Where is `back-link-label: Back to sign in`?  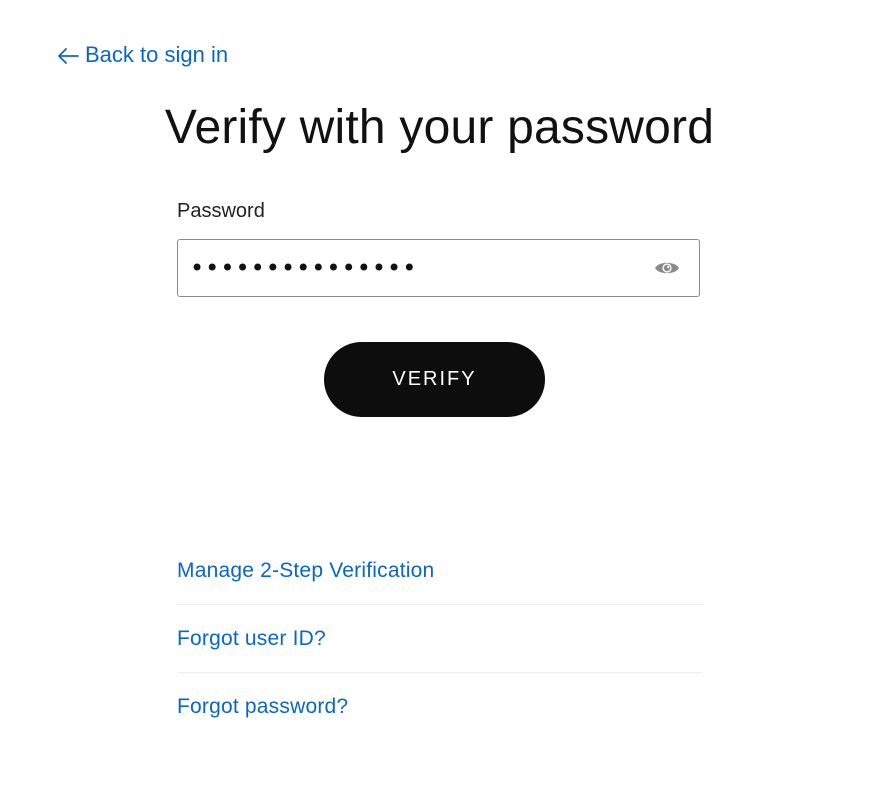
back-link-label: Back to sign in is located at coordinates (157, 54).